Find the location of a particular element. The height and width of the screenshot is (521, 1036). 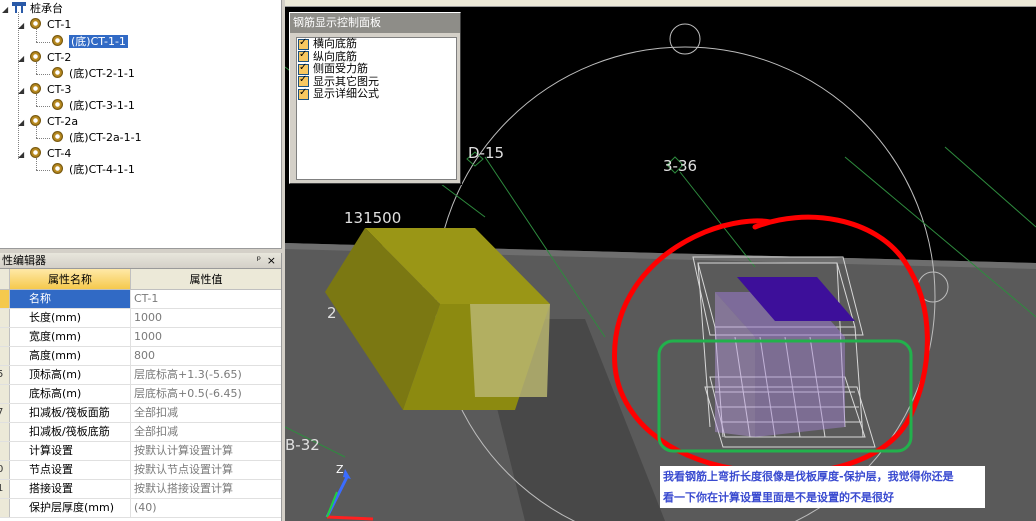

tree-item-ct-3-1-1: (底)CT-3-1-1 is located at coordinates (93, 106).